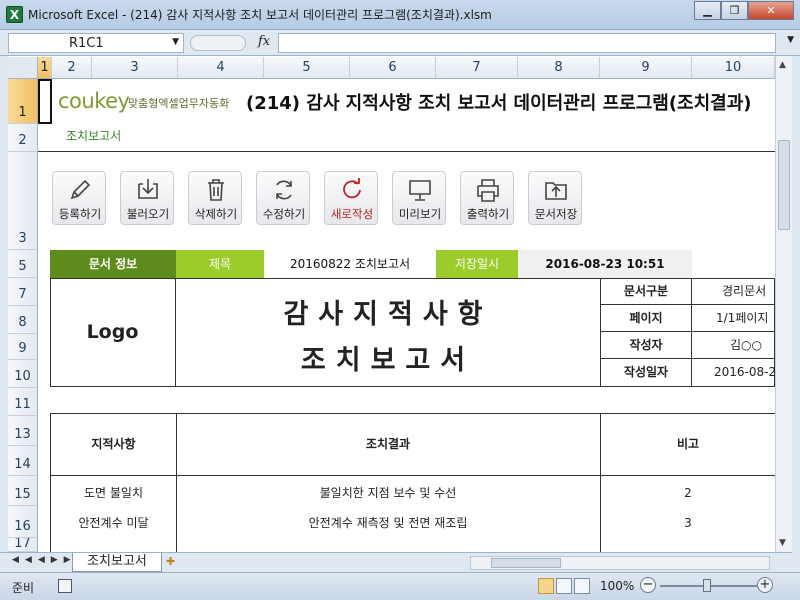 This screenshot has height=600, width=800. I want to click on brand-tagline: 맞춤형엑셀업무자동화, so click(179, 103).